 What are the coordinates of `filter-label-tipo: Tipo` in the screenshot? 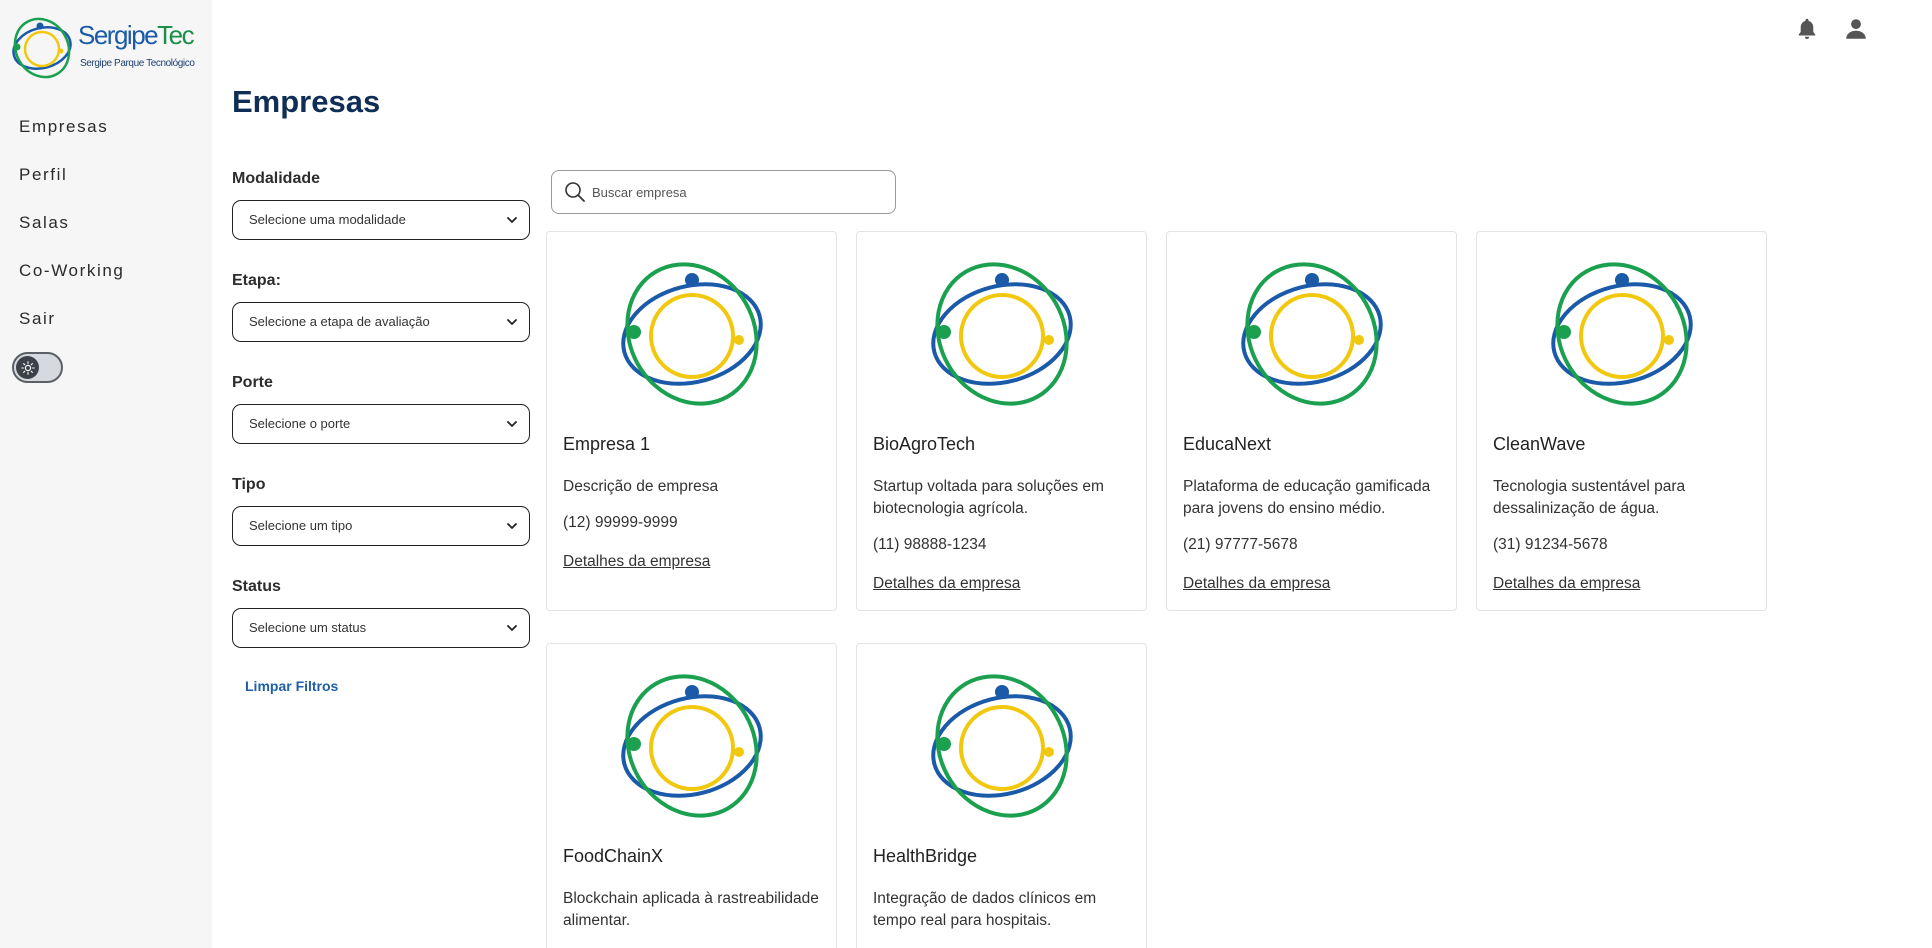 It's located at (249, 484).